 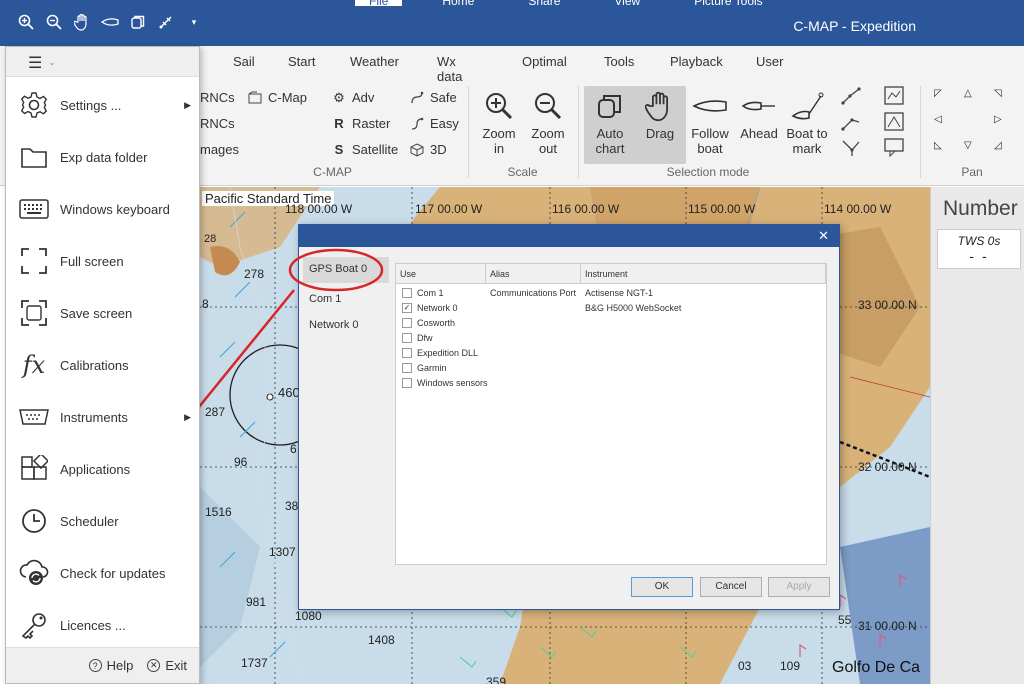 I want to click on help-button: ? Help, so click(x=110, y=665).